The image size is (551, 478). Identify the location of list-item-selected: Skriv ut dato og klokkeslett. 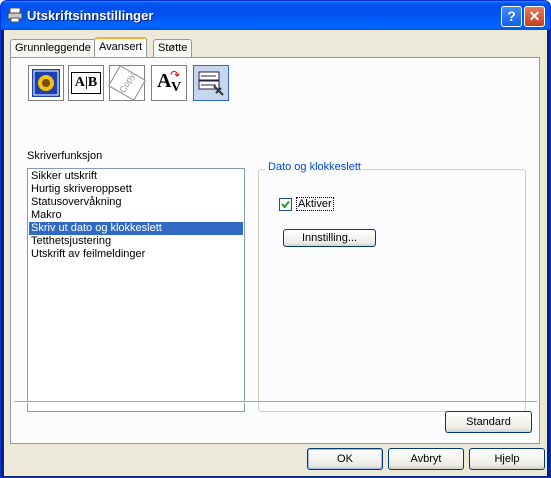
(136, 228).